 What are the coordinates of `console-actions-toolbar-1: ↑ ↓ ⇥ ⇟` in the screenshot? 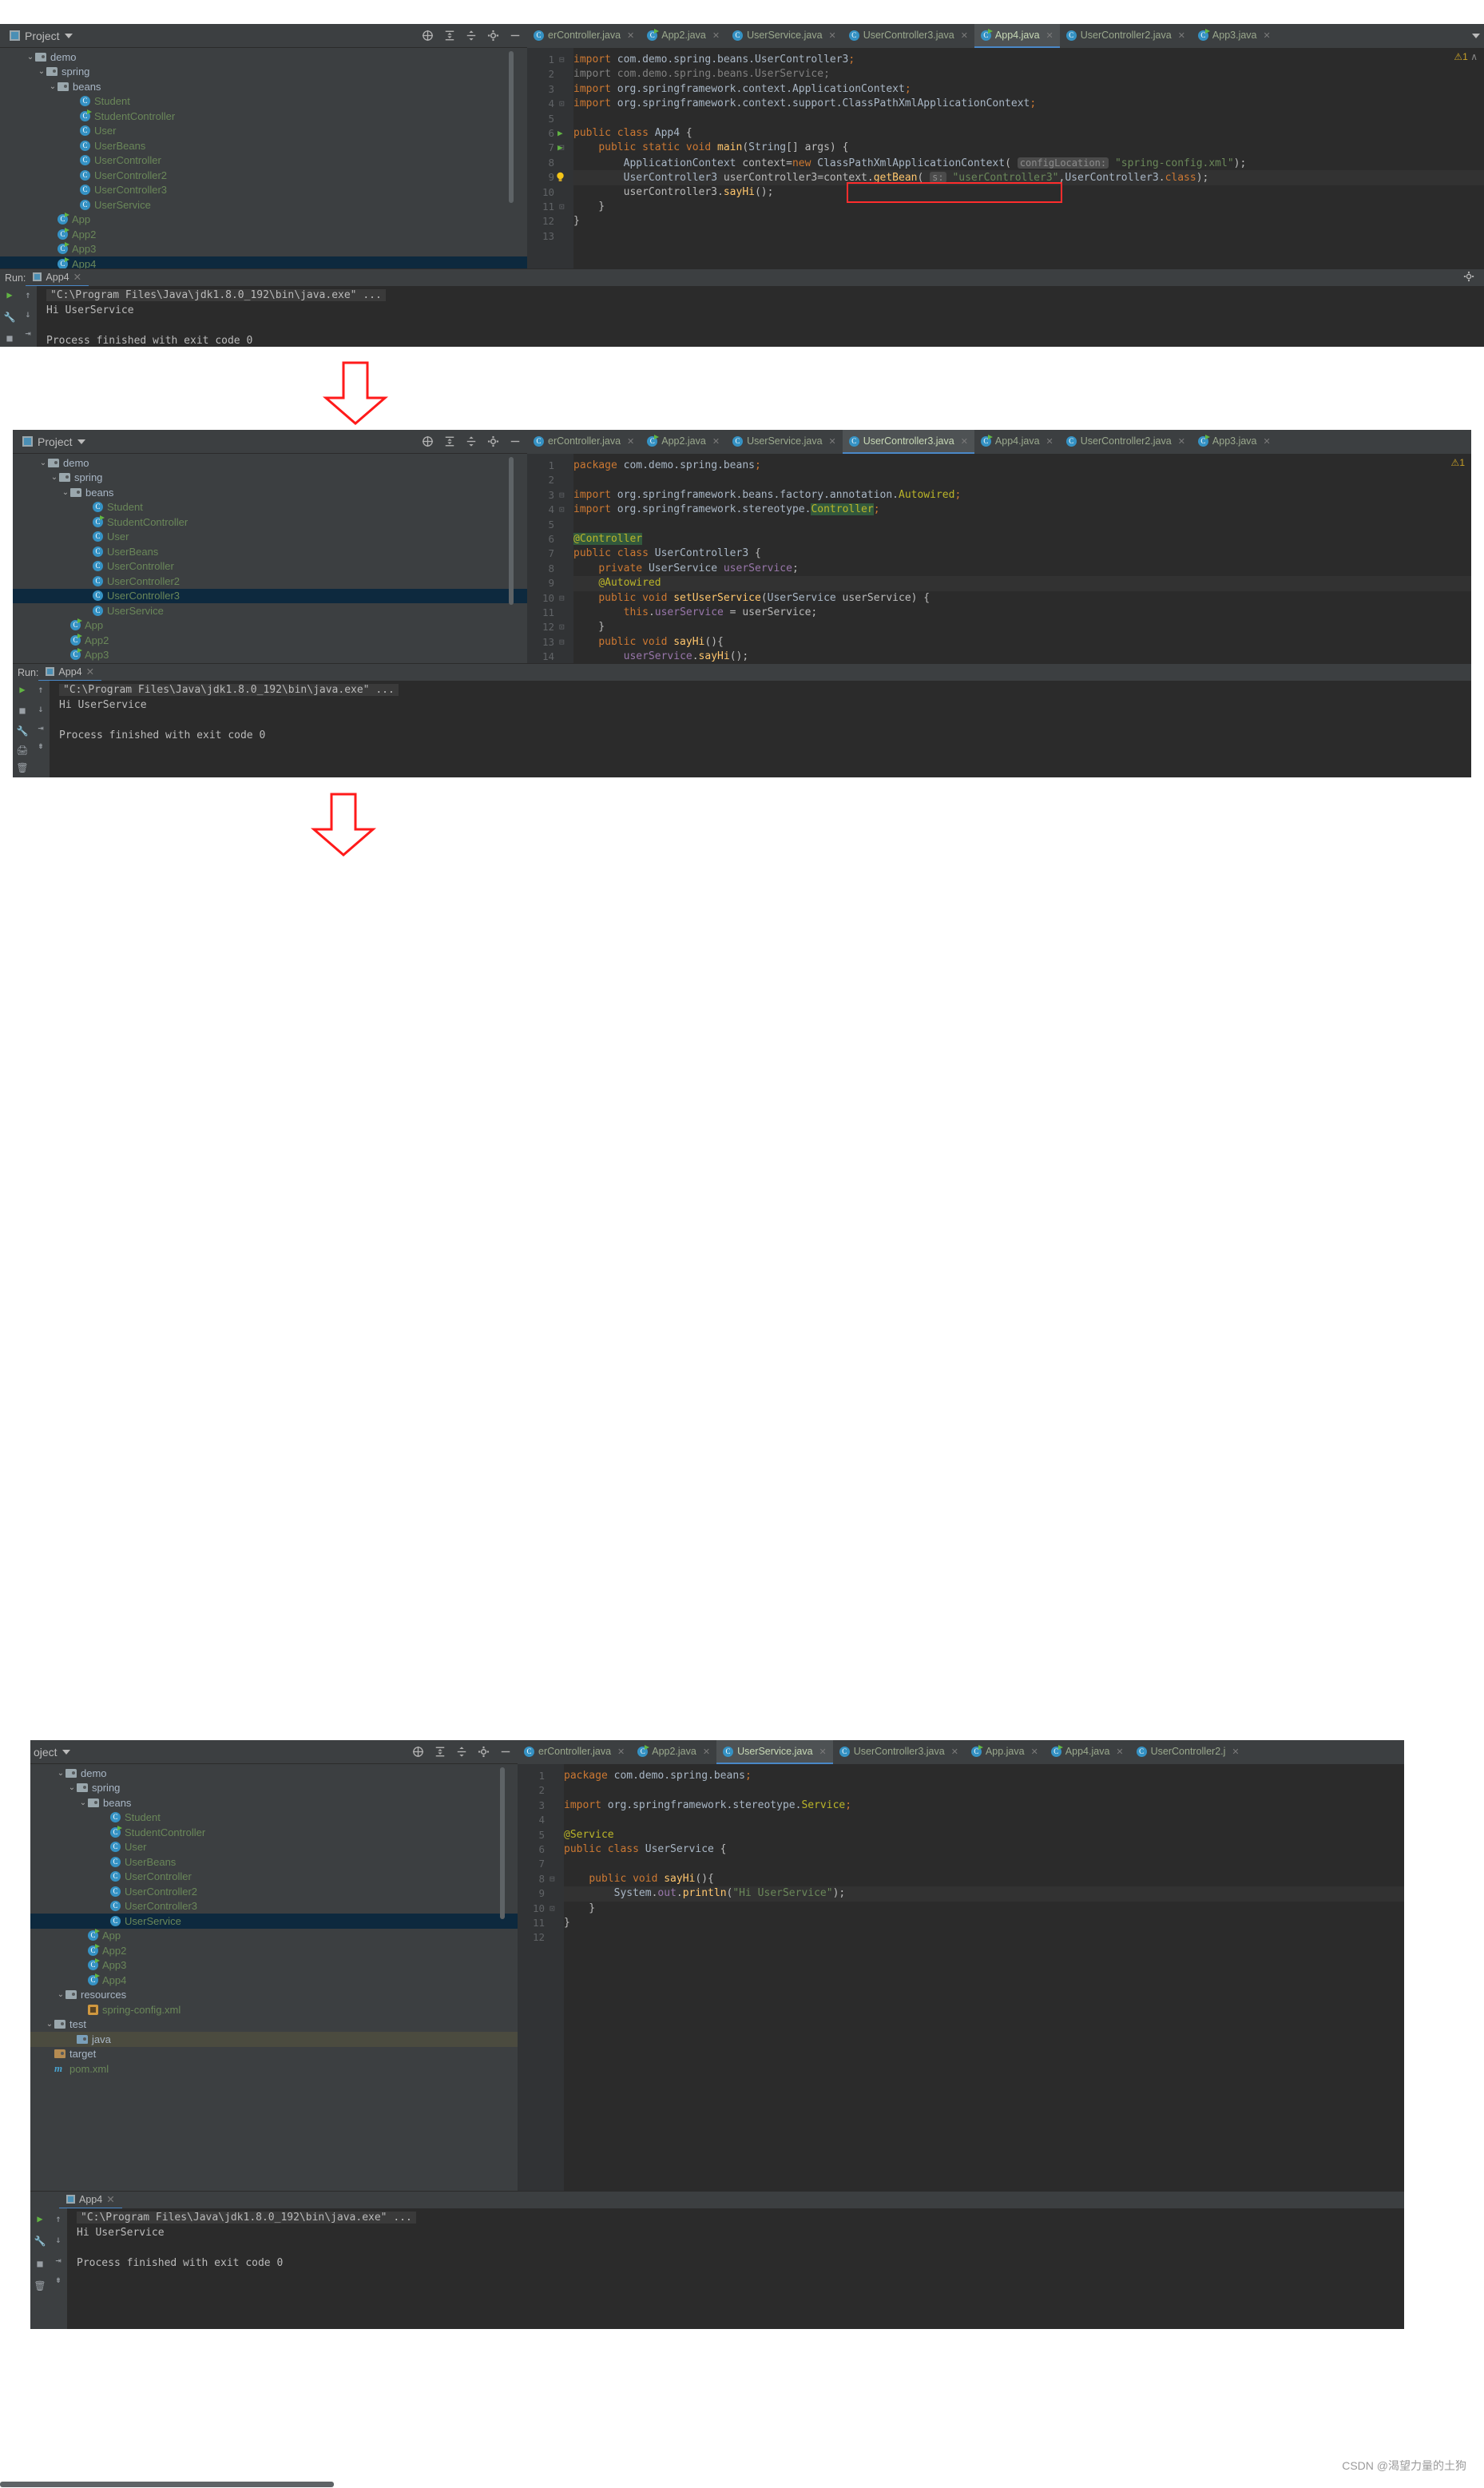 It's located at (28, 316).